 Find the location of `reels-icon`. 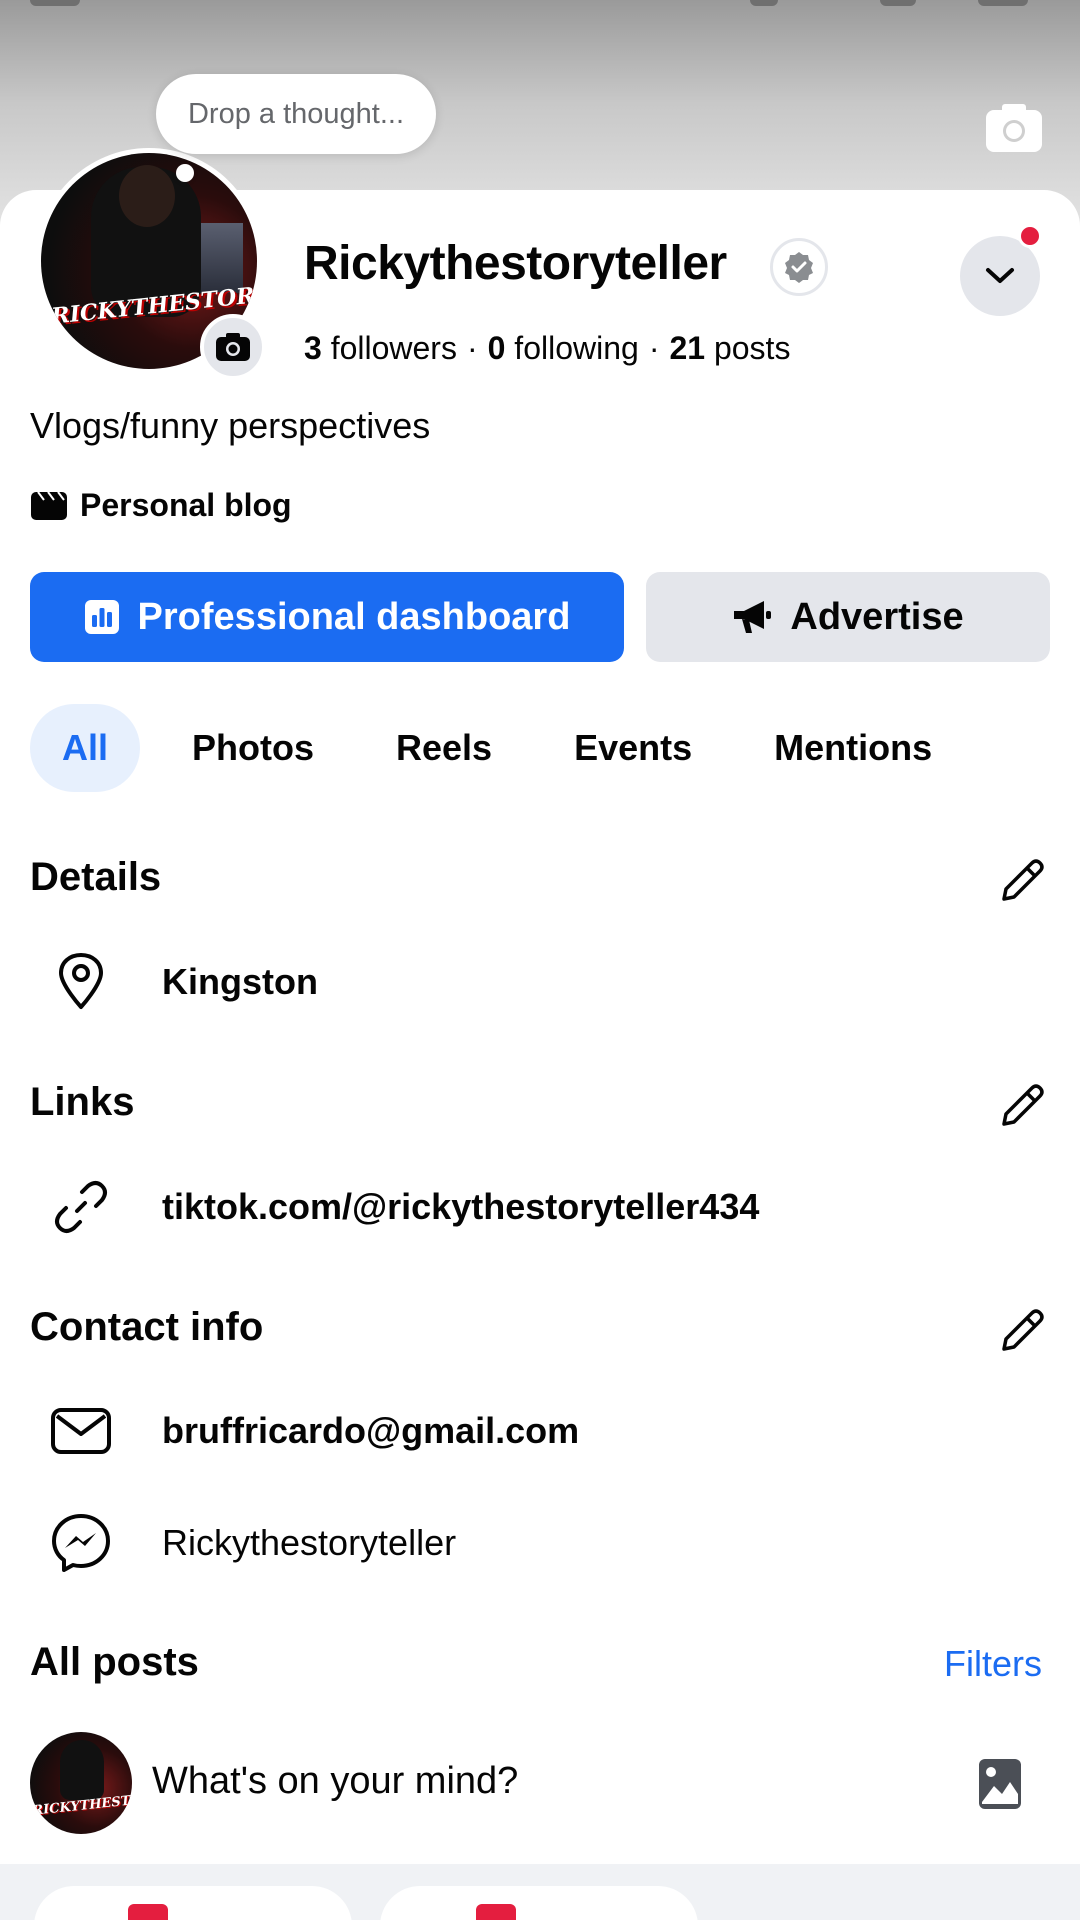

reels-icon is located at coordinates (148, 1912).